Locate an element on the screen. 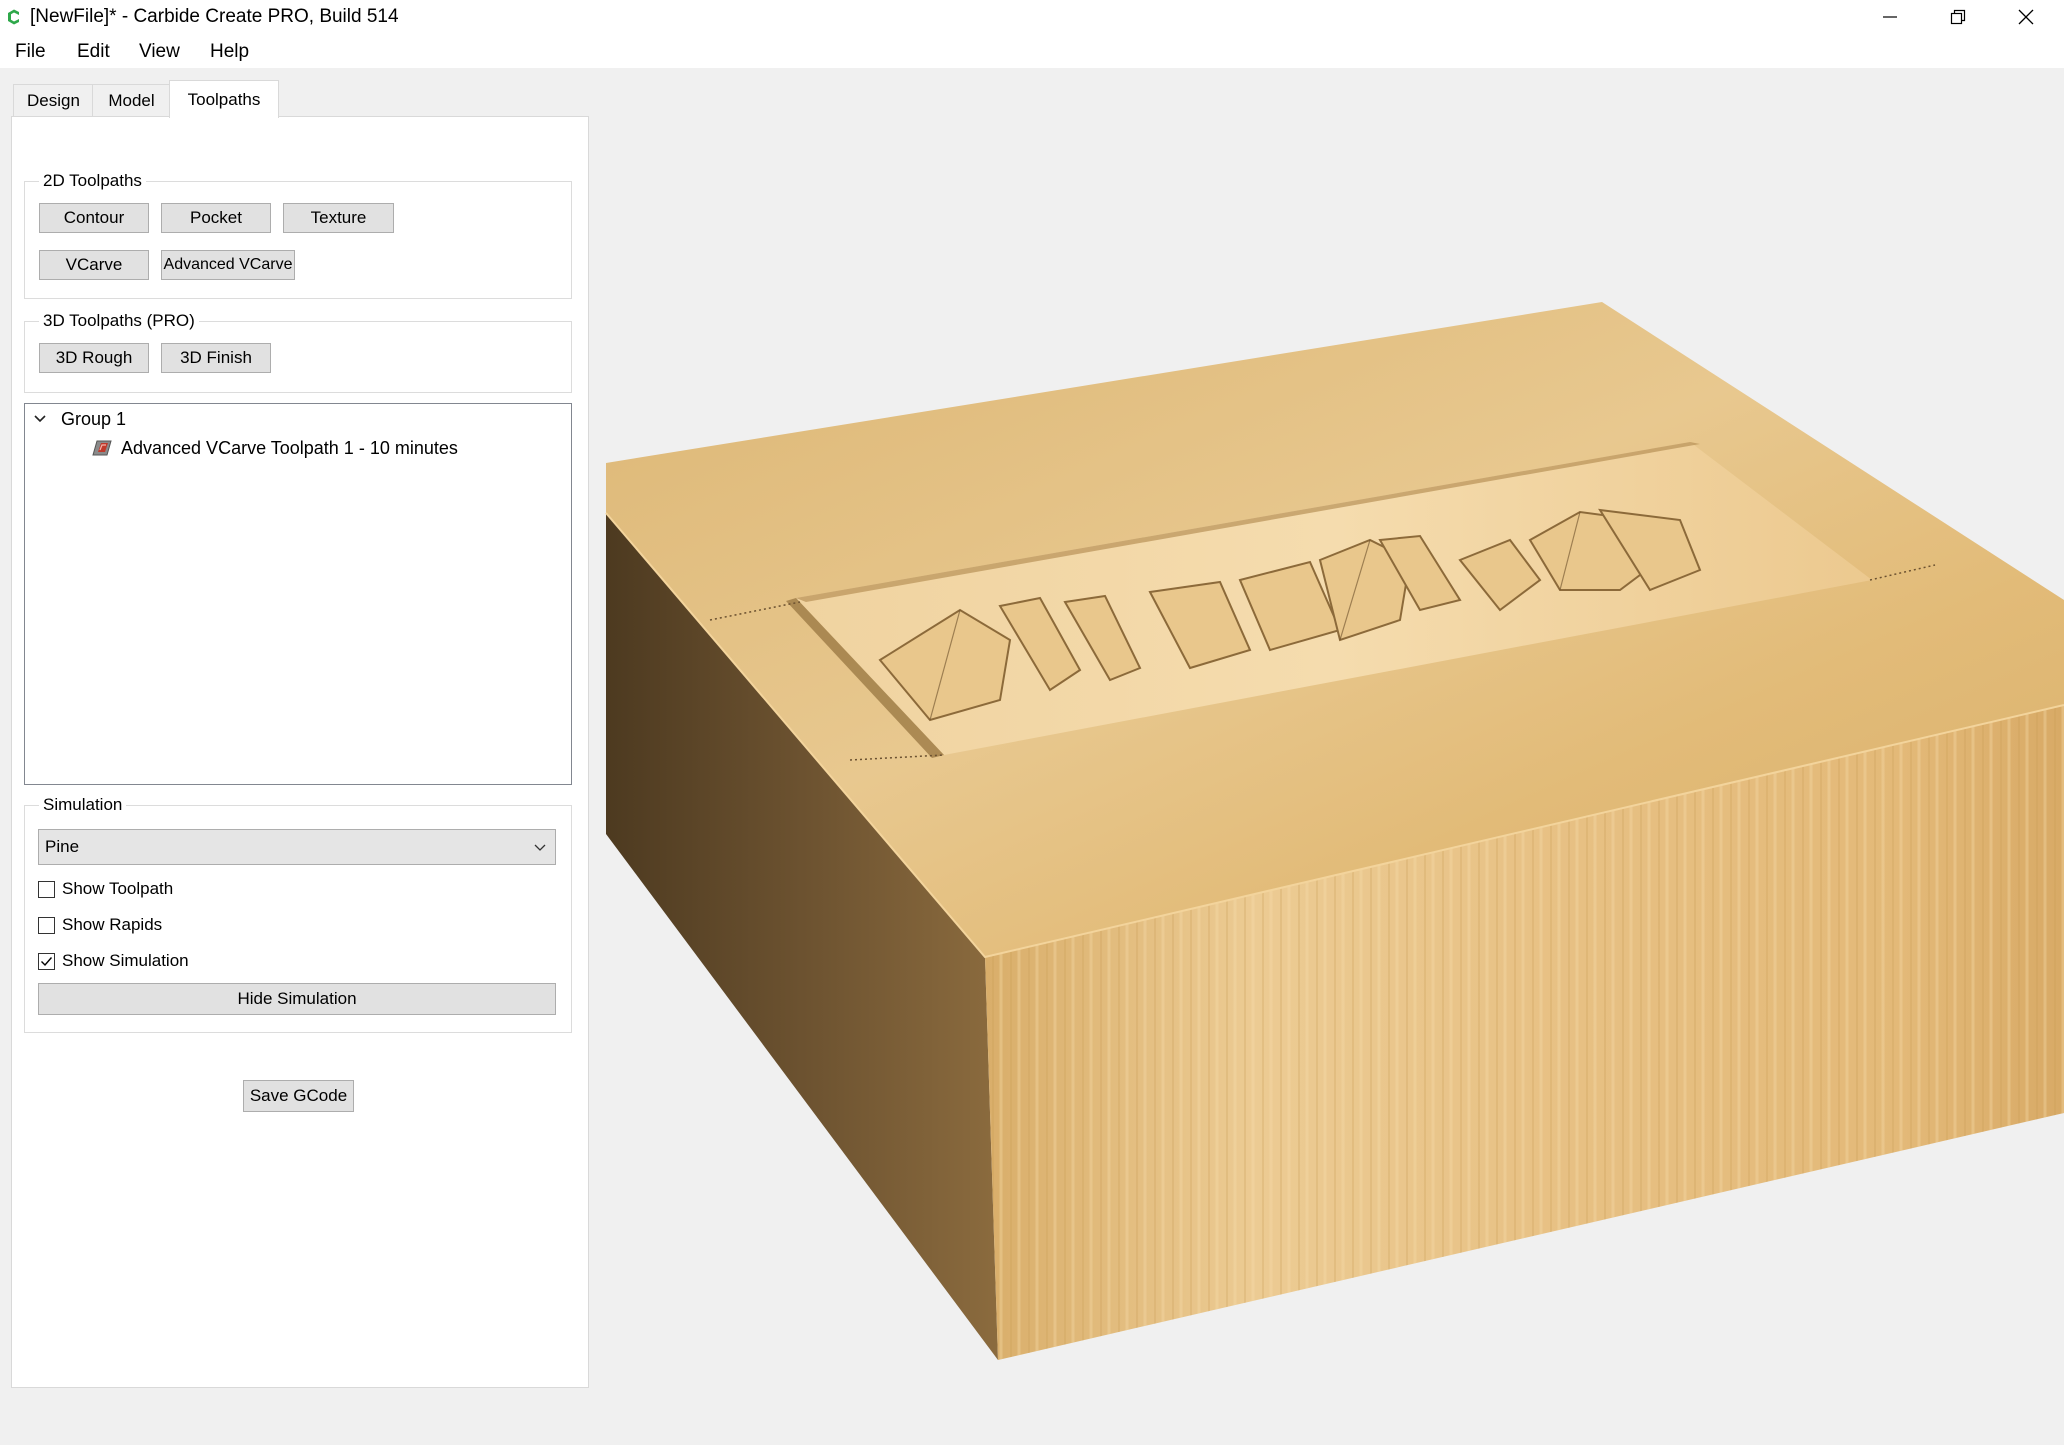 The width and height of the screenshot is (2064, 1445). material-select-value: Pine is located at coordinates (62, 846).